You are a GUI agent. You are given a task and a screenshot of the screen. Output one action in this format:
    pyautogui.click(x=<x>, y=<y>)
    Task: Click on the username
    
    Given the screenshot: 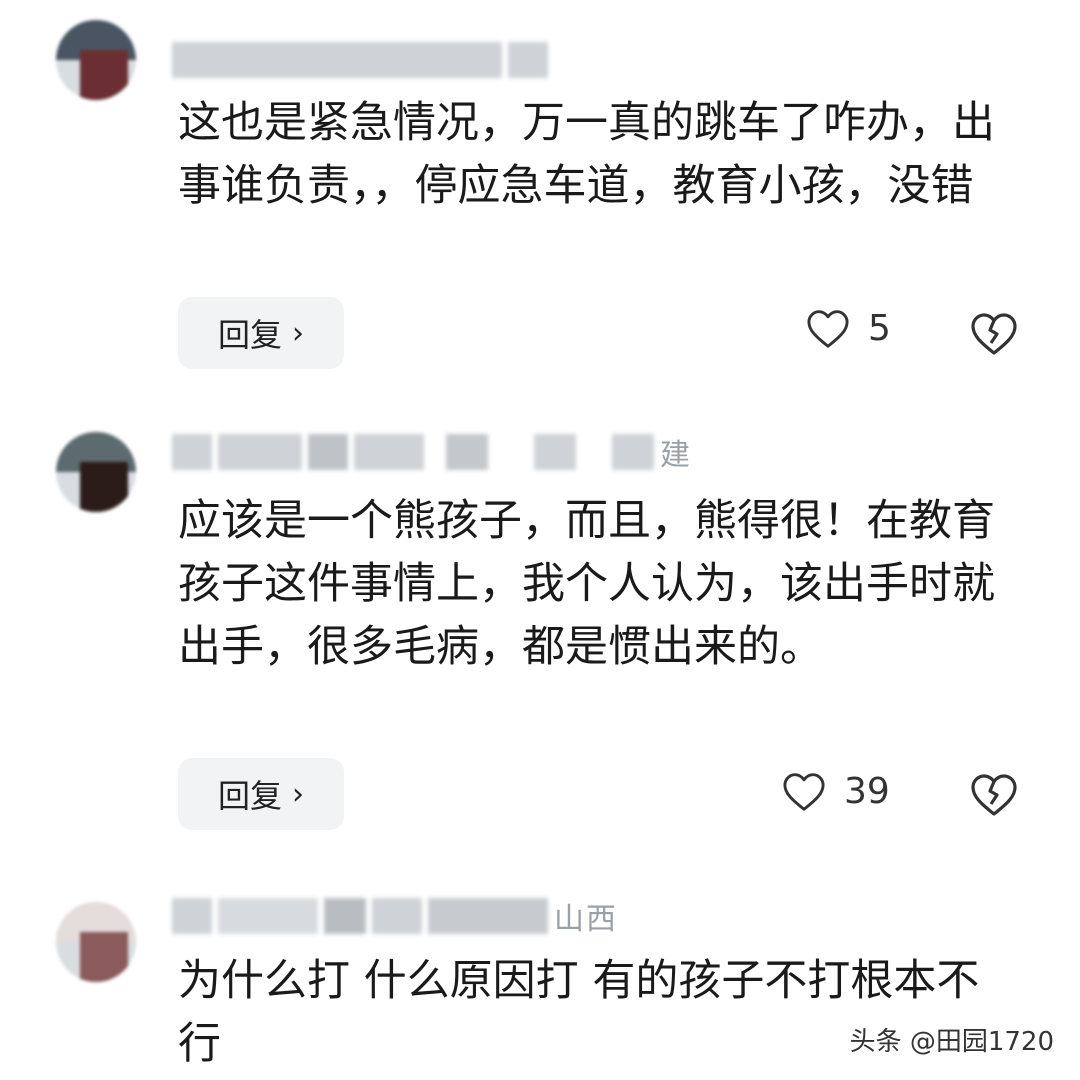 What is the action you would take?
    pyautogui.click(x=363, y=60)
    